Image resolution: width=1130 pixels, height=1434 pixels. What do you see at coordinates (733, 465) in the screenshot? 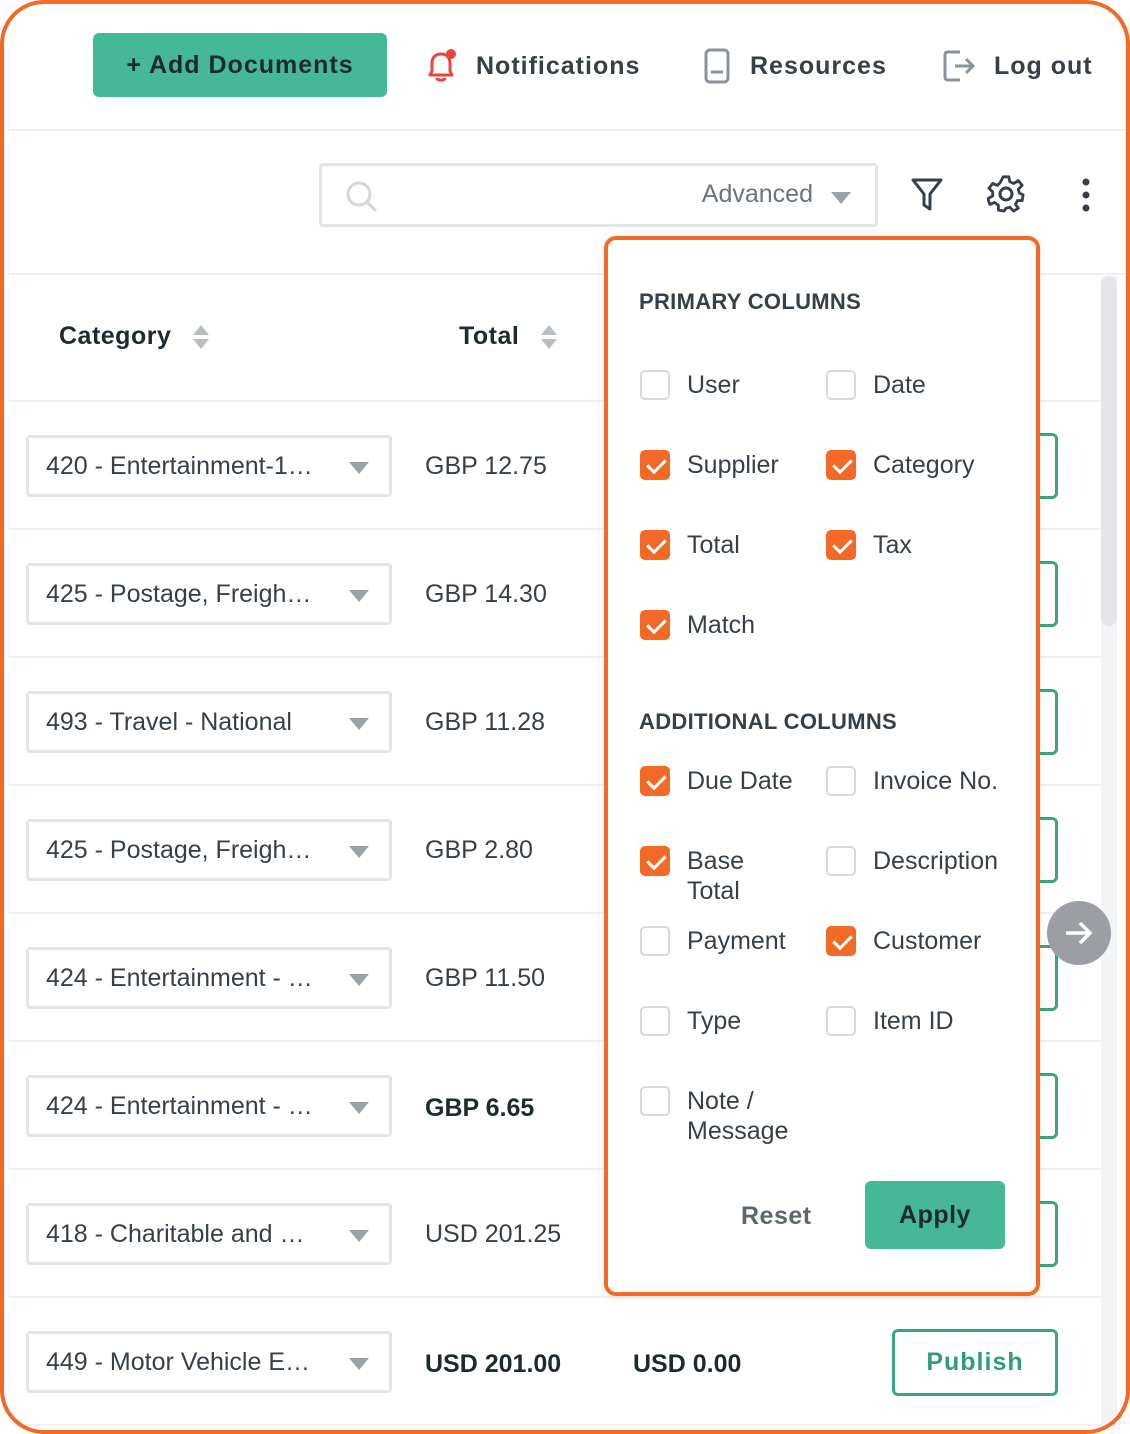
I see `checkbox-label: Supplier` at bounding box center [733, 465].